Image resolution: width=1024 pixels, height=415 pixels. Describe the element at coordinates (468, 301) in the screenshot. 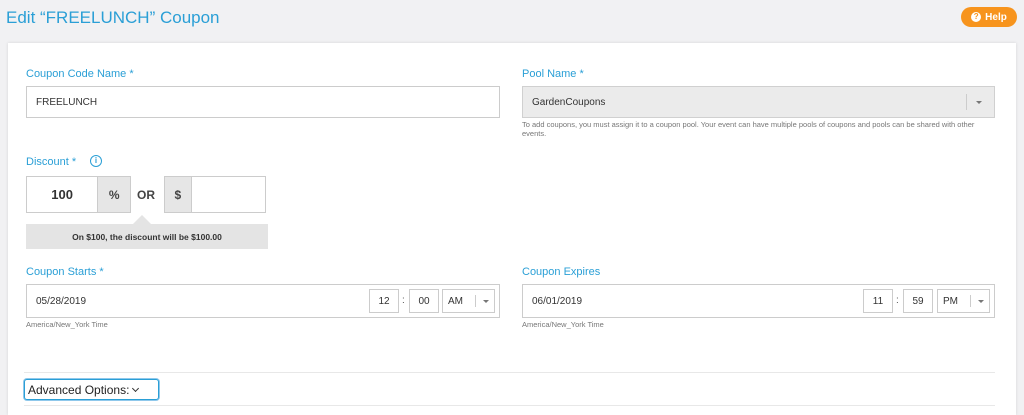

I see `start-ampm-select: AM` at that location.